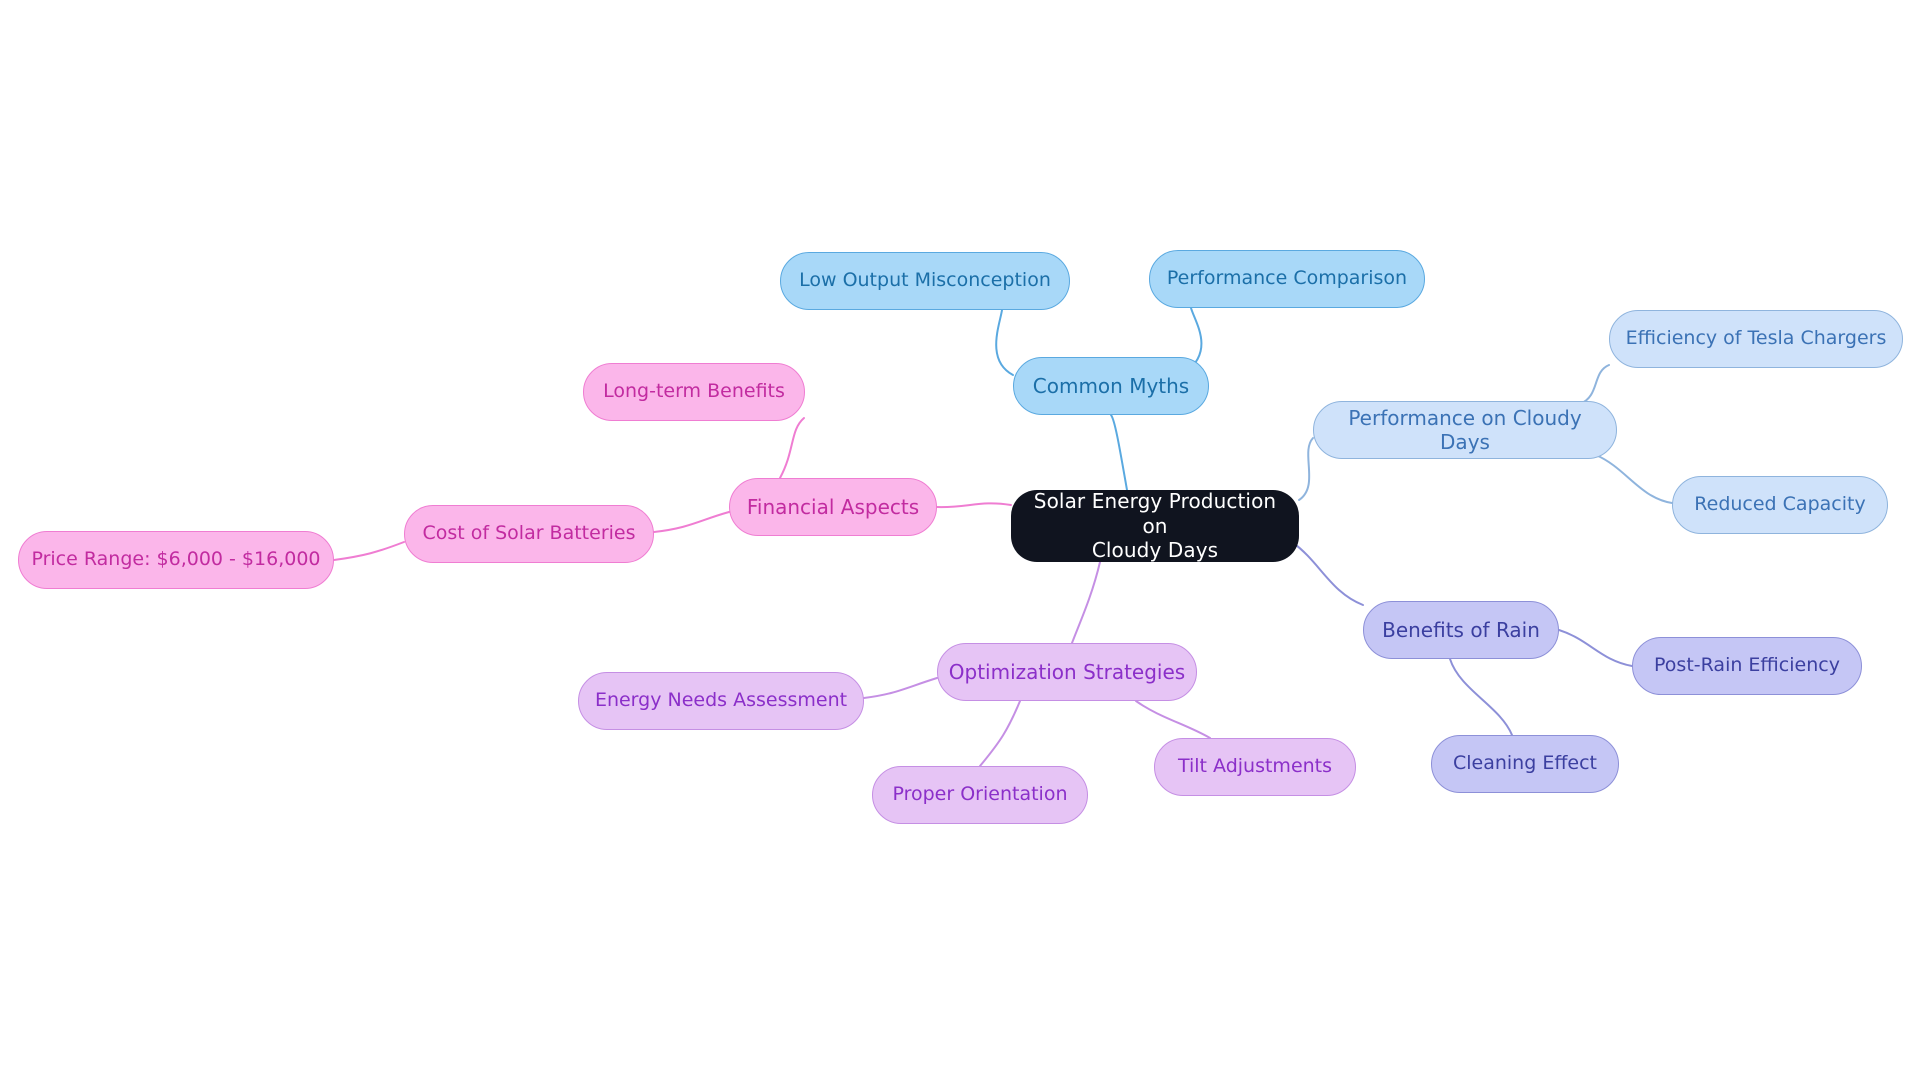  I want to click on edge-cloudy-tesla, so click(1594, 384).